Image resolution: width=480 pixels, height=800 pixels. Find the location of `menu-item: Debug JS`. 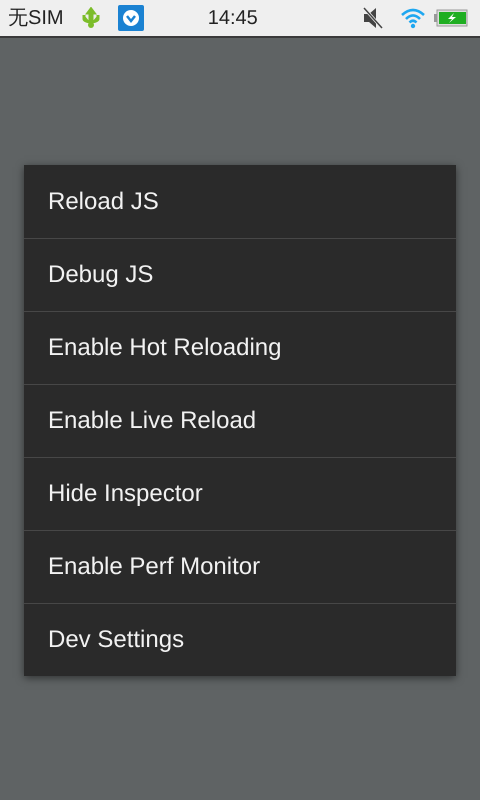

menu-item: Debug JS is located at coordinates (240, 274).